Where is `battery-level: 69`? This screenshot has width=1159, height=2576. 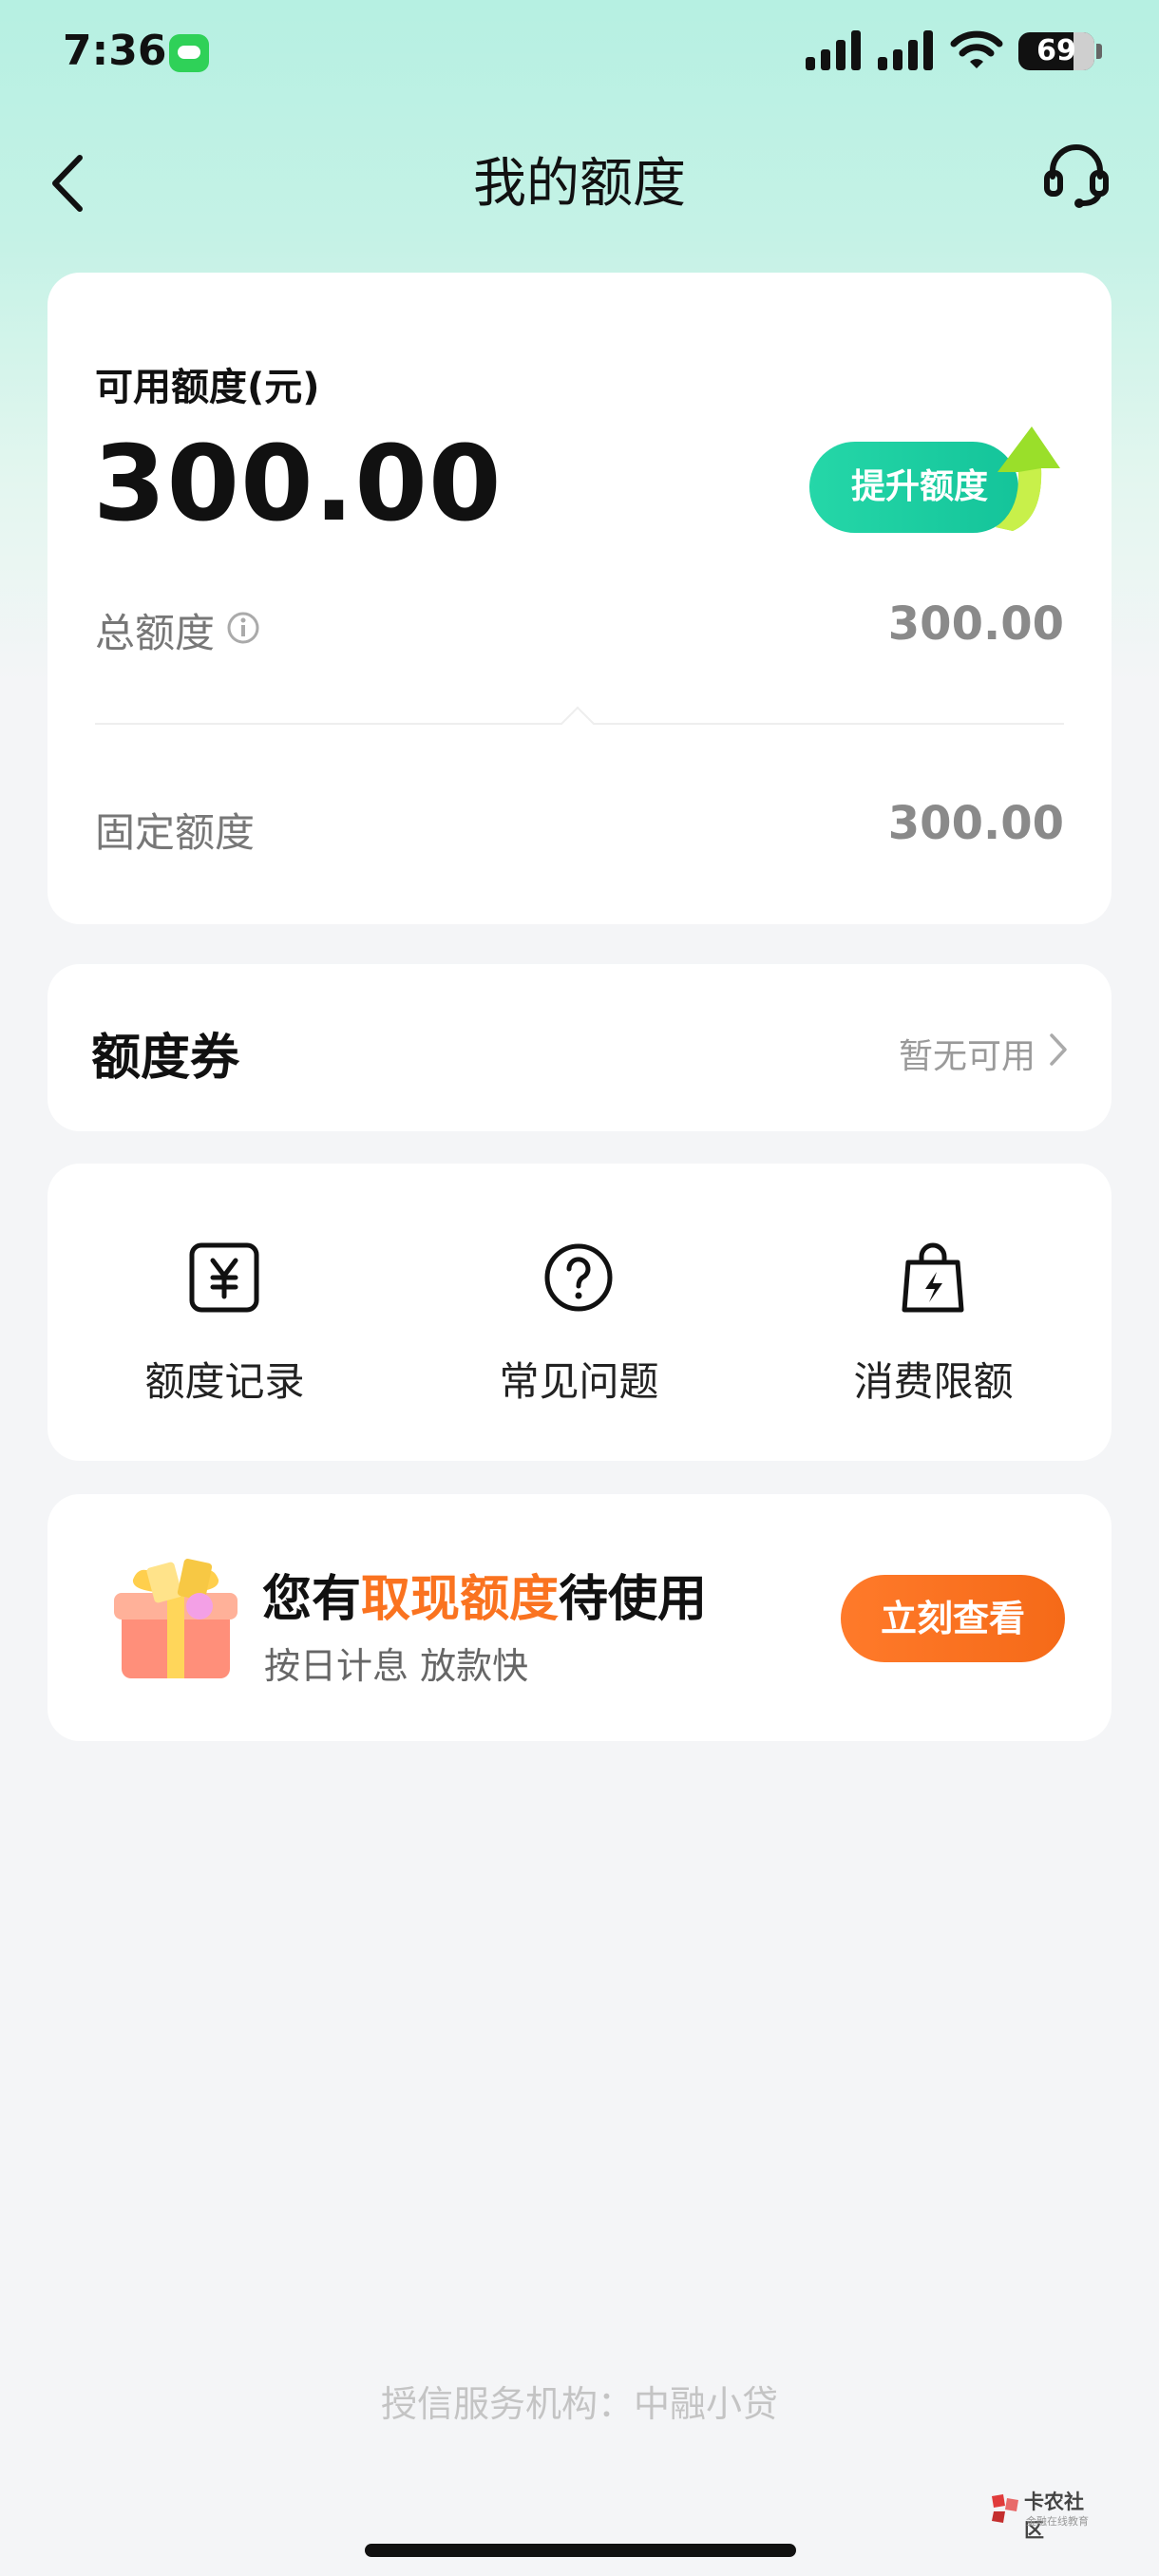
battery-level: 69 is located at coordinates (1056, 50).